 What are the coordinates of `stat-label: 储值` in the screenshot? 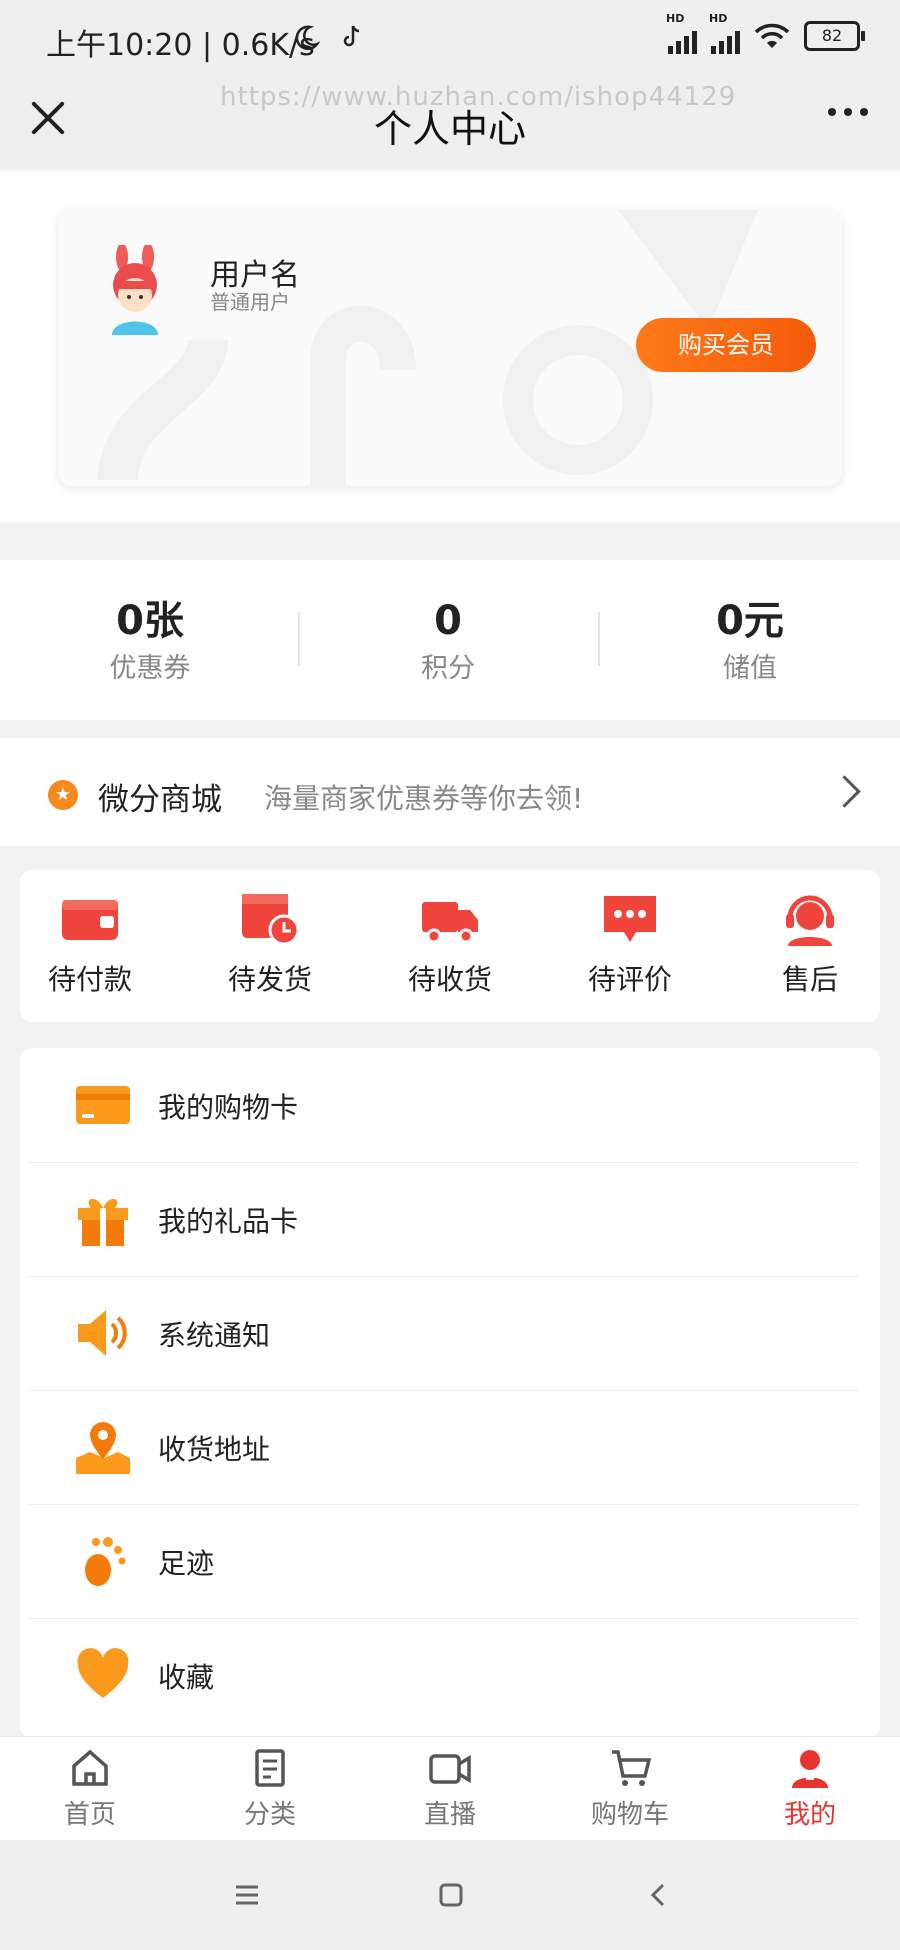 It's located at (750, 668).